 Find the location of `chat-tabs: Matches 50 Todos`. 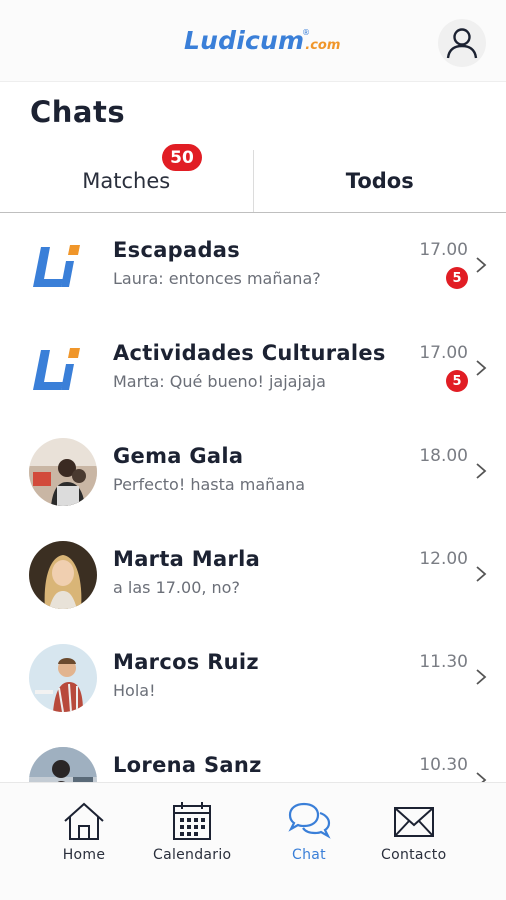

chat-tabs: Matches 50 Todos is located at coordinates (253, 178).